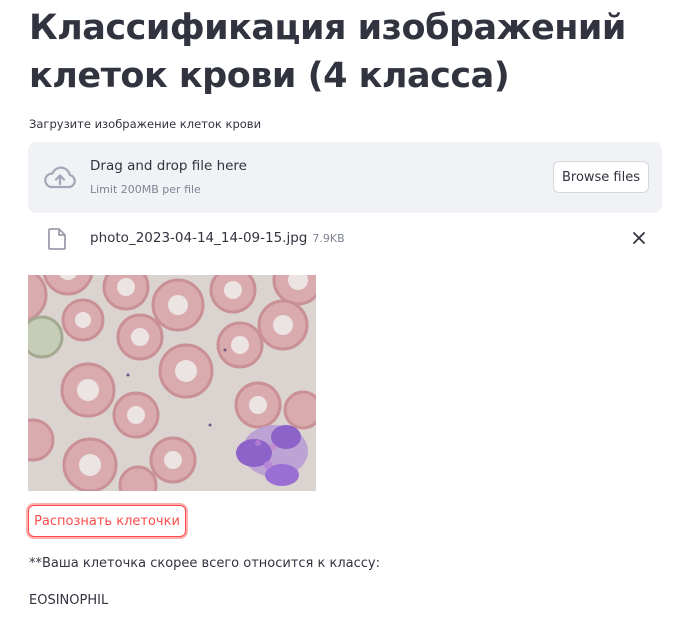  I want to click on uploaded-file-item: photo_2023-04-14_14-09-15.jpg 7.9KB, so click(345, 239).